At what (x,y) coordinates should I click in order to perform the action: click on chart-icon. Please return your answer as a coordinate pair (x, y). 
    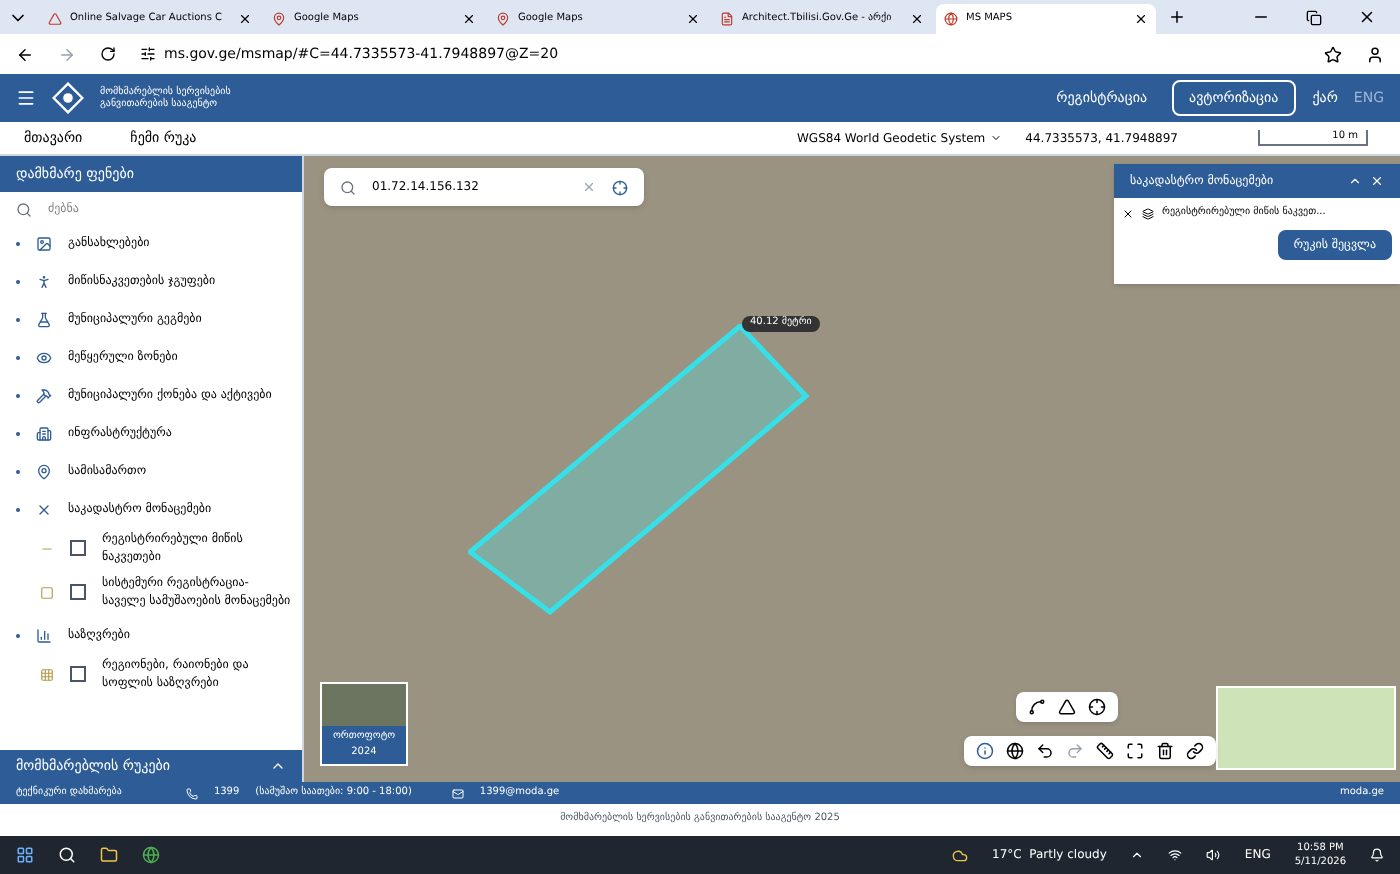
    Looking at the image, I should click on (44, 635).